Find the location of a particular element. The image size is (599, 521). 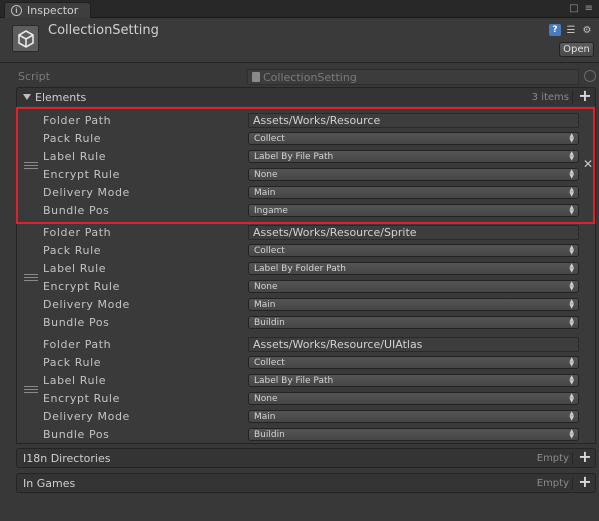

menu-icon: ≡ is located at coordinates (589, 8).